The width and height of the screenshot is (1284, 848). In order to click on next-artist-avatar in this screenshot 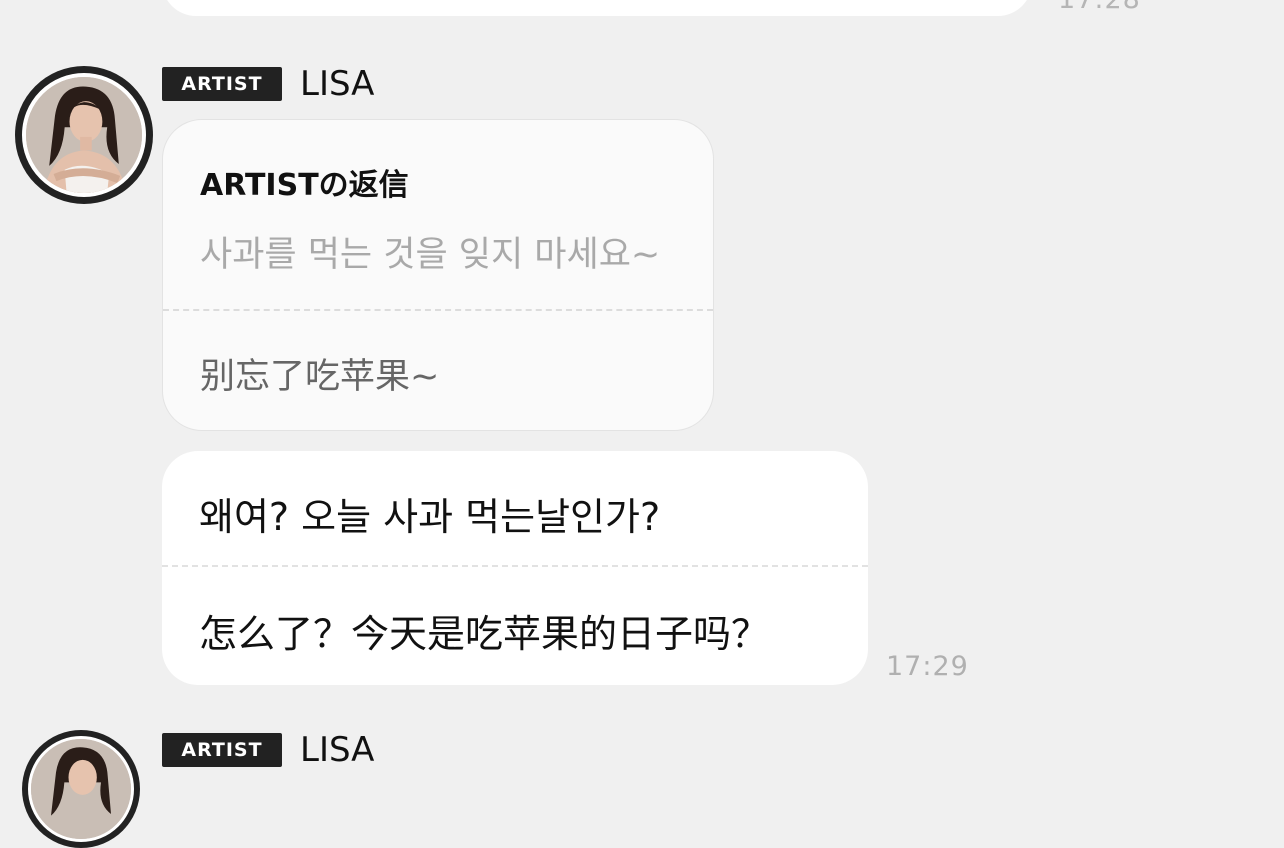, I will do `click(81, 789)`.